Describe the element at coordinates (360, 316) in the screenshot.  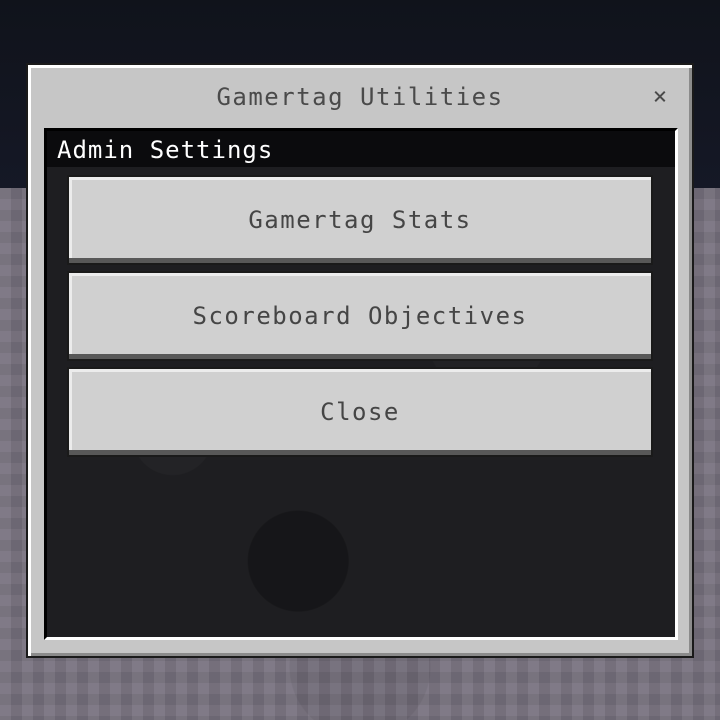
I see `scoreboard-objectives-button: Scoreboard Objectives` at that location.